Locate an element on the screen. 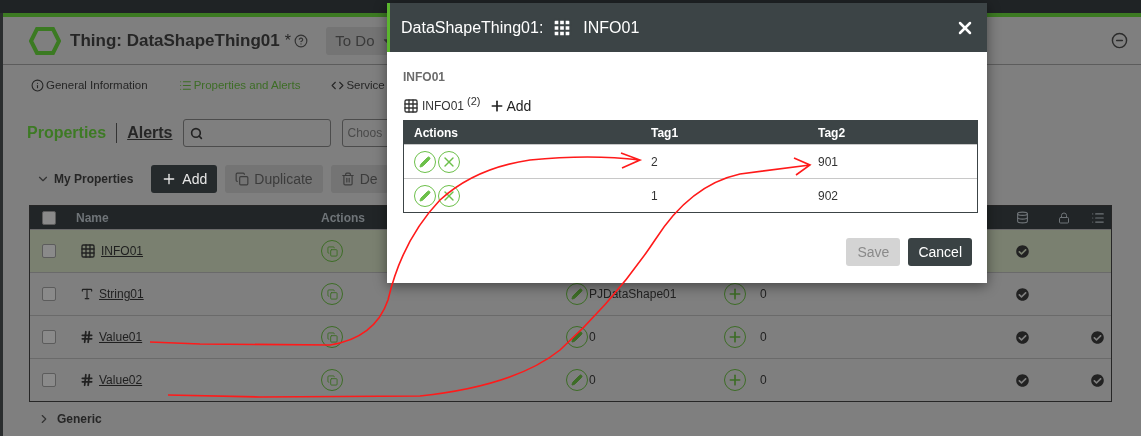 This screenshot has width=1141, height=436. lock-icon is located at coordinates (1063, 217).